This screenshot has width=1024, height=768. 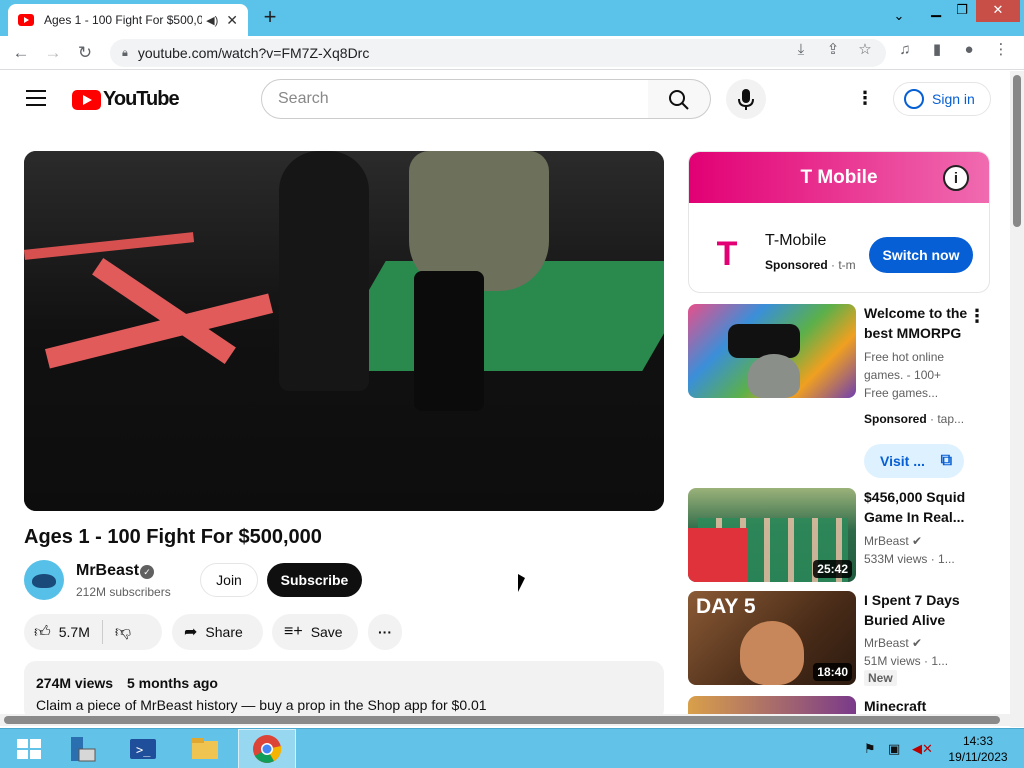 I want to click on save-button: ≡+ Save, so click(x=315, y=632).